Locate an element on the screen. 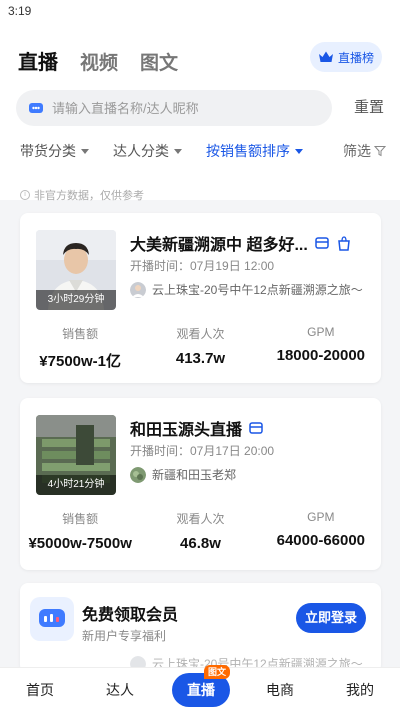 The height and width of the screenshot is (711, 400). stat-sales-value: ¥7500w-1亿 is located at coordinates (80, 361).